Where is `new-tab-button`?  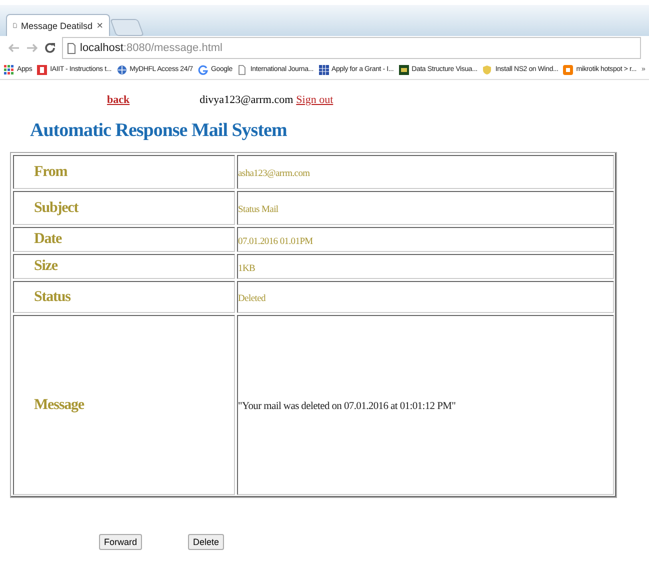
new-tab-button is located at coordinates (127, 27).